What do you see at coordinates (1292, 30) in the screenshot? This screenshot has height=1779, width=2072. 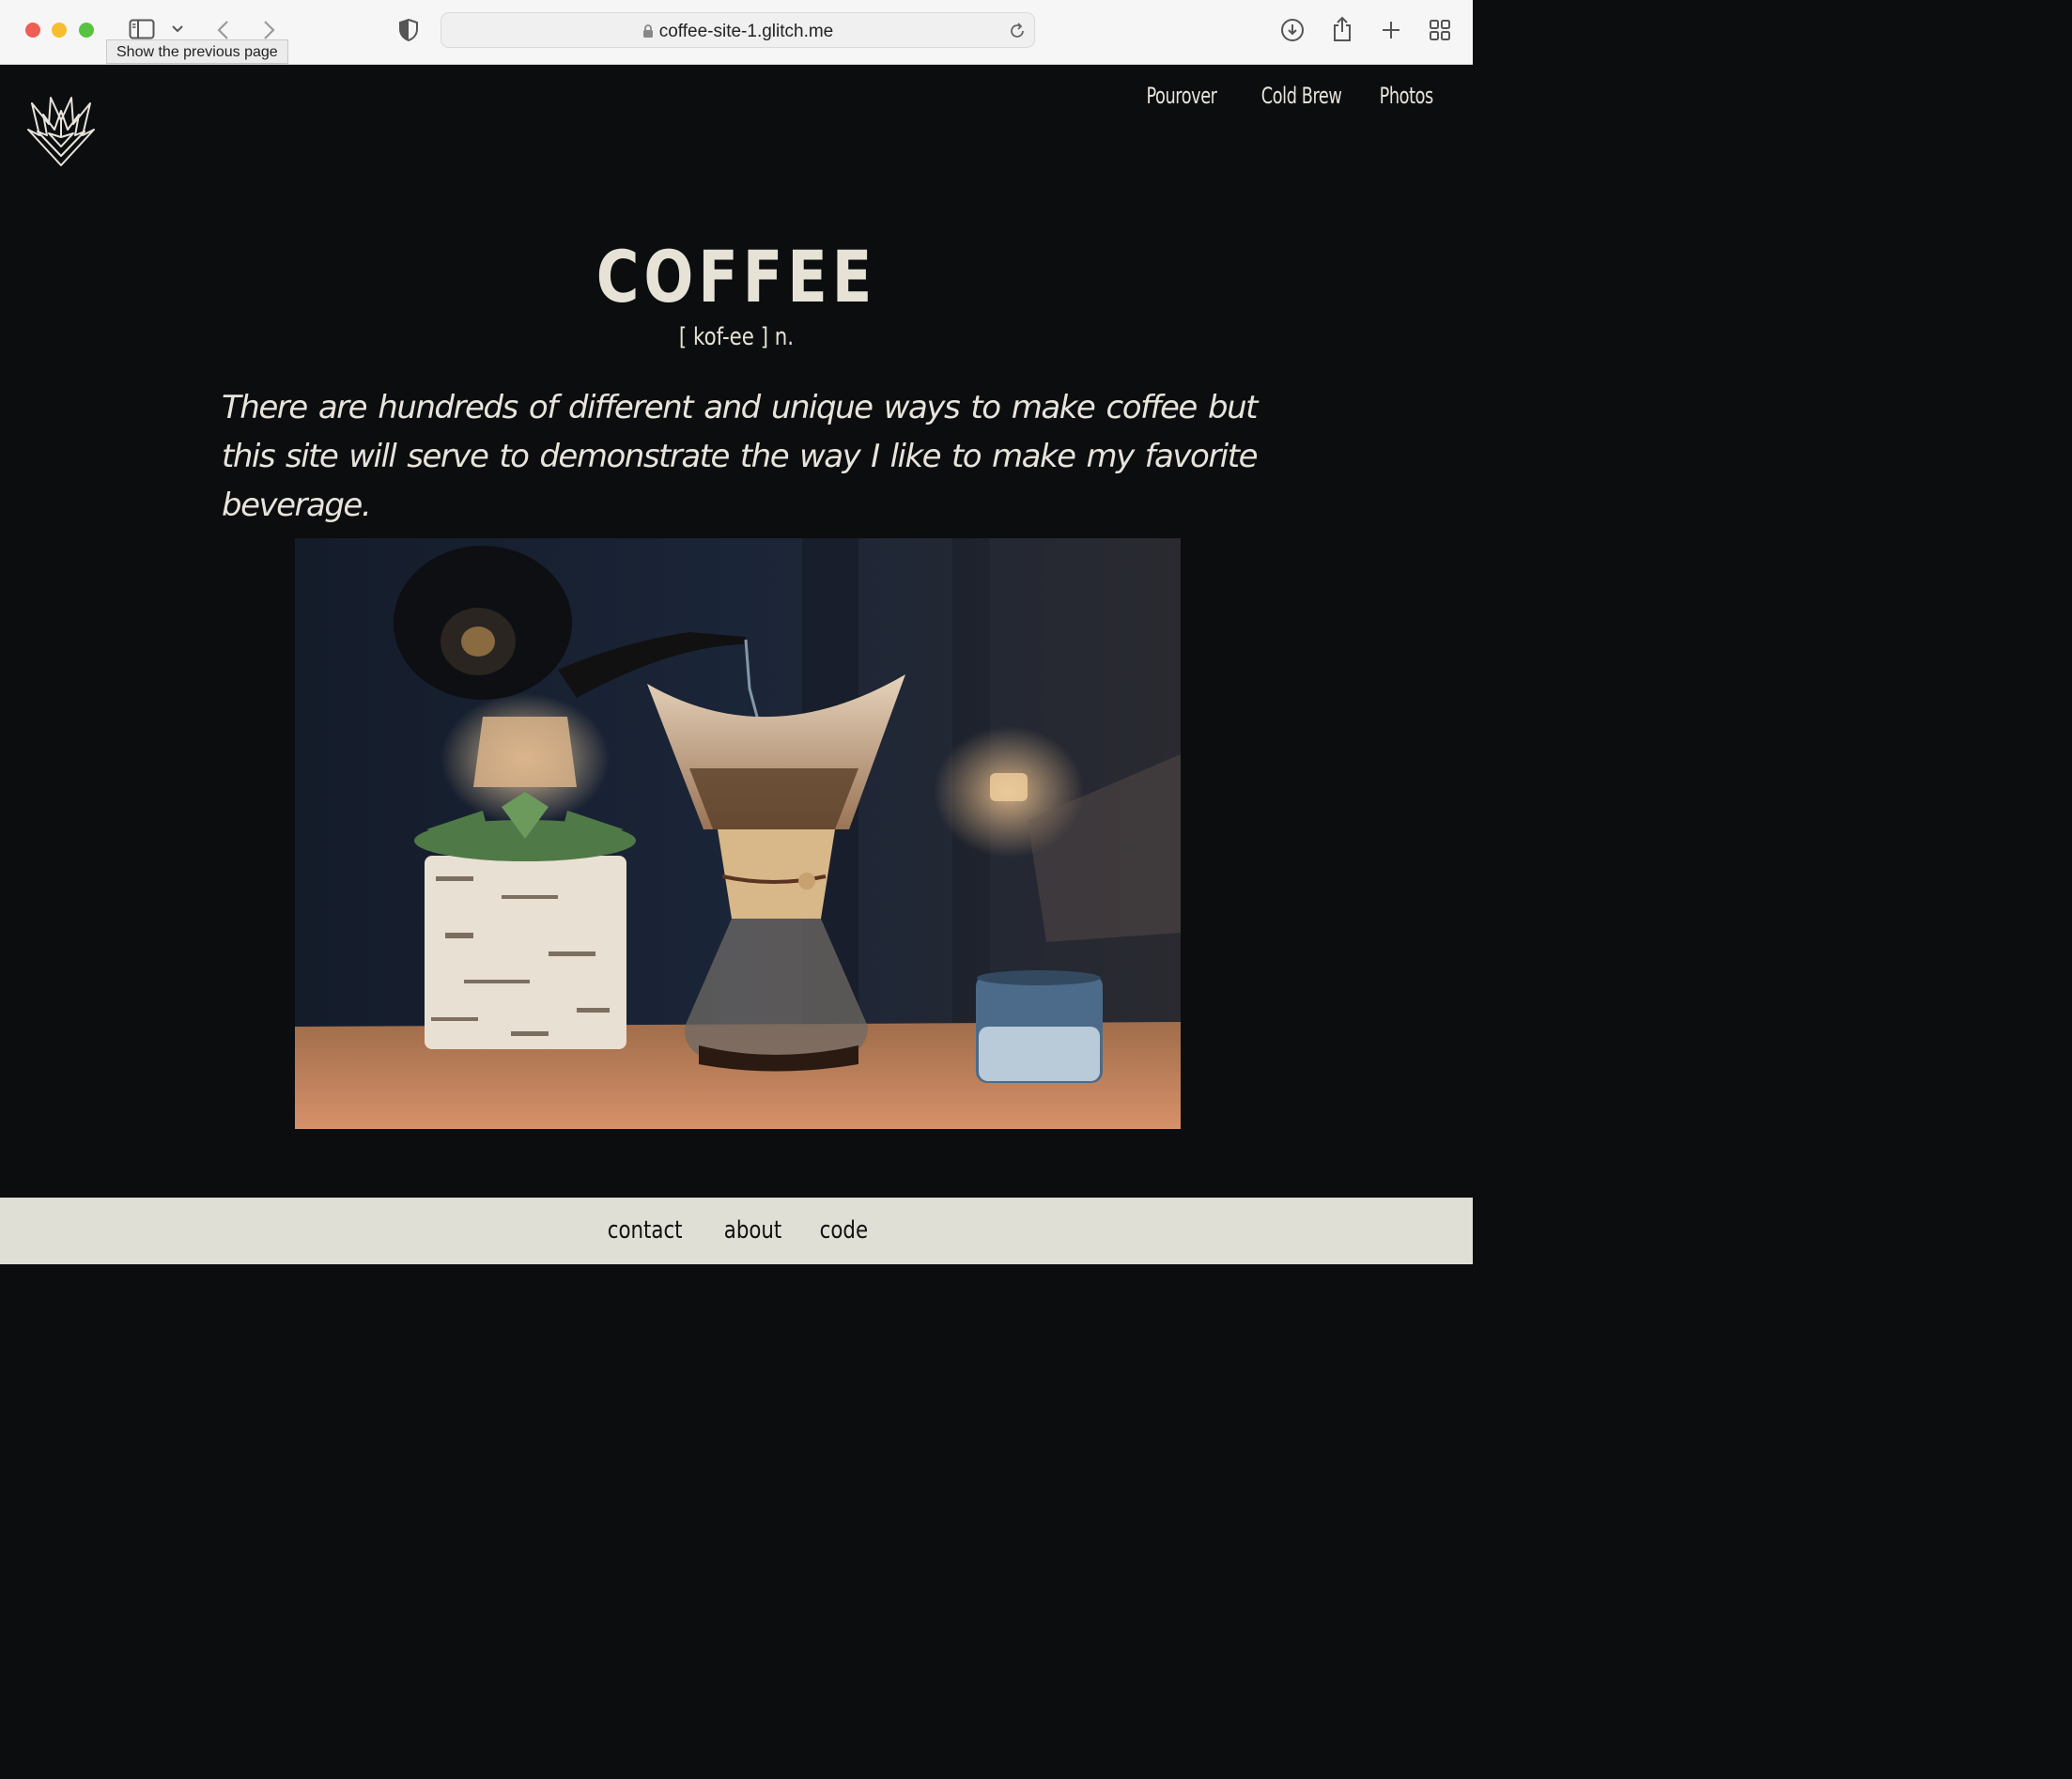 I see `downloads-icon` at bounding box center [1292, 30].